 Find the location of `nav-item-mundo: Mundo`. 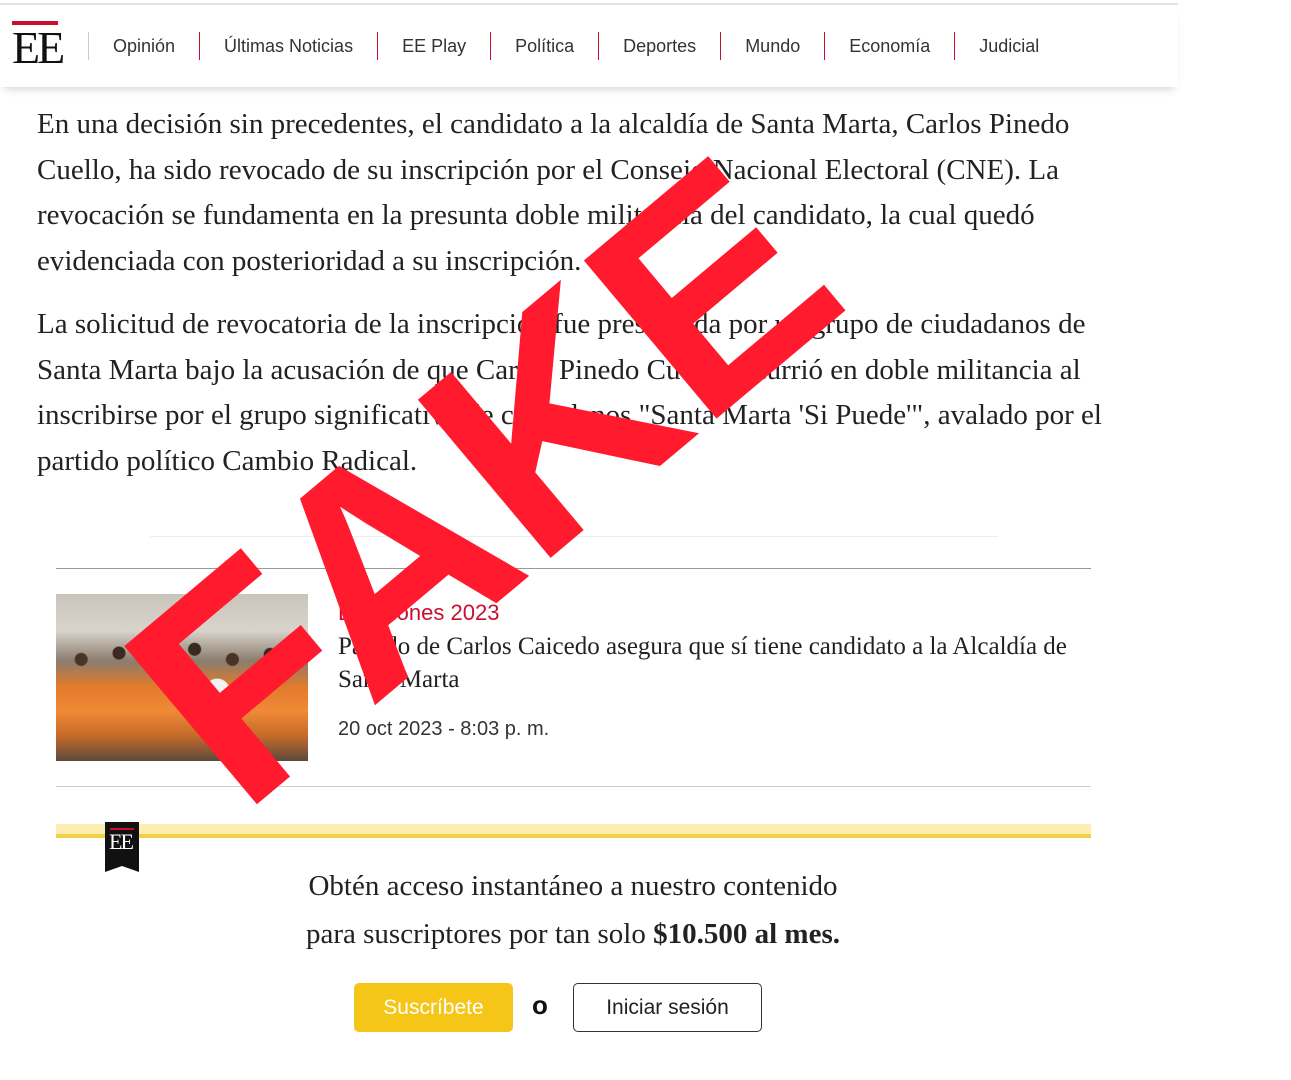

nav-item-mundo: Mundo is located at coordinates (772, 46).